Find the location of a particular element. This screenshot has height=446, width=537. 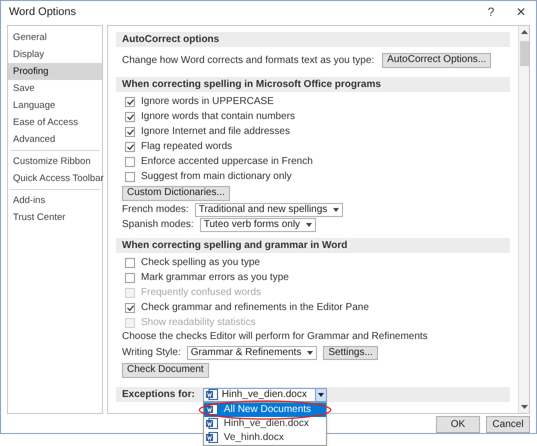

description-text: Change how Word corrects and formats text as you type: is located at coordinates (248, 61).